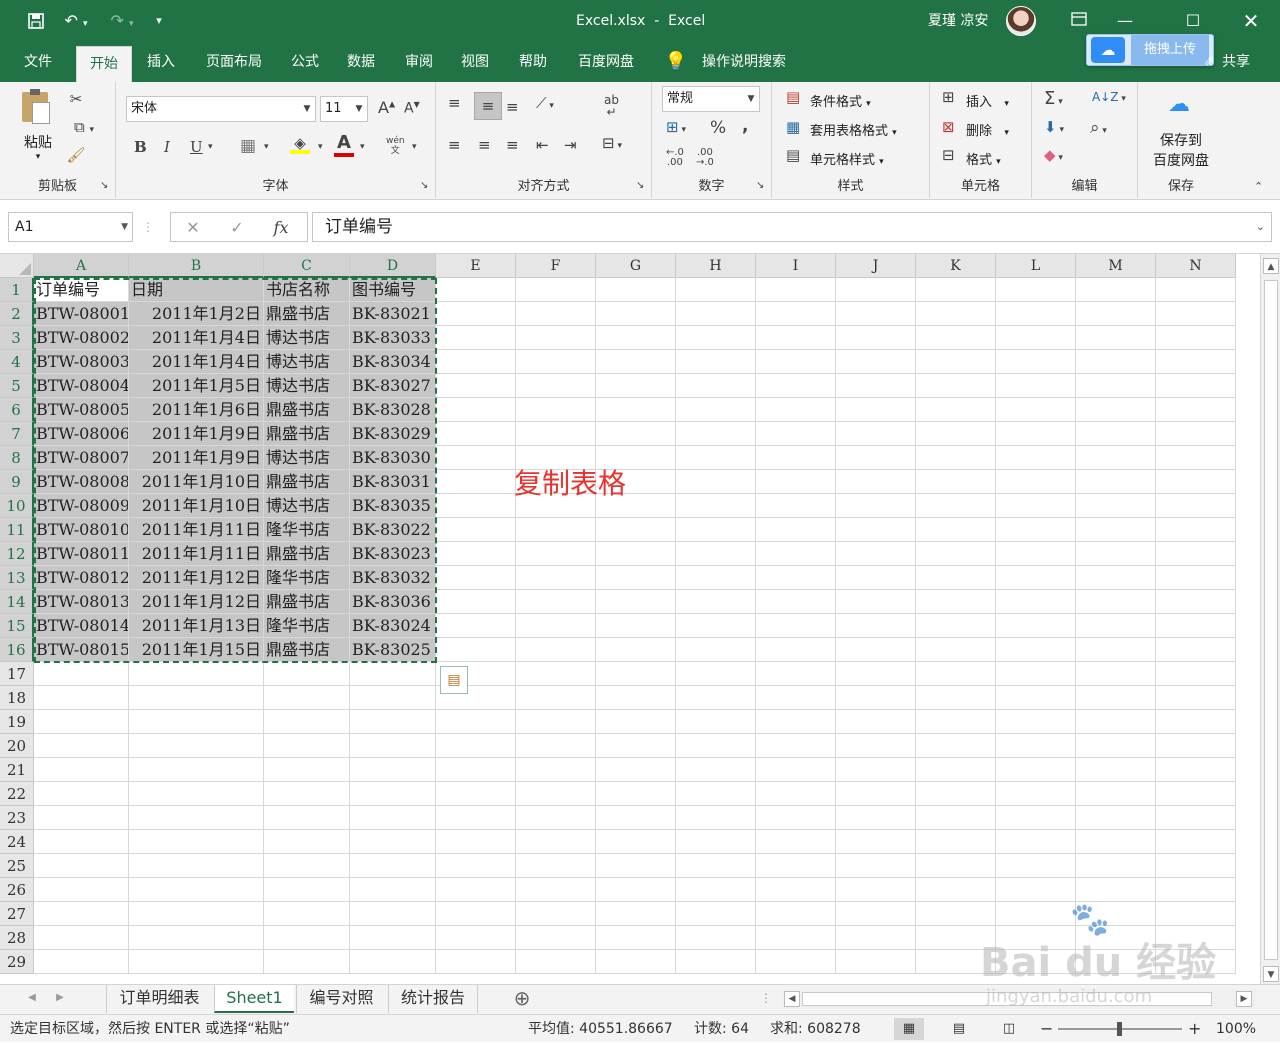 This screenshot has height=1043, width=1280. What do you see at coordinates (1036, 482) in the screenshot?
I see `cell-l9` at bounding box center [1036, 482].